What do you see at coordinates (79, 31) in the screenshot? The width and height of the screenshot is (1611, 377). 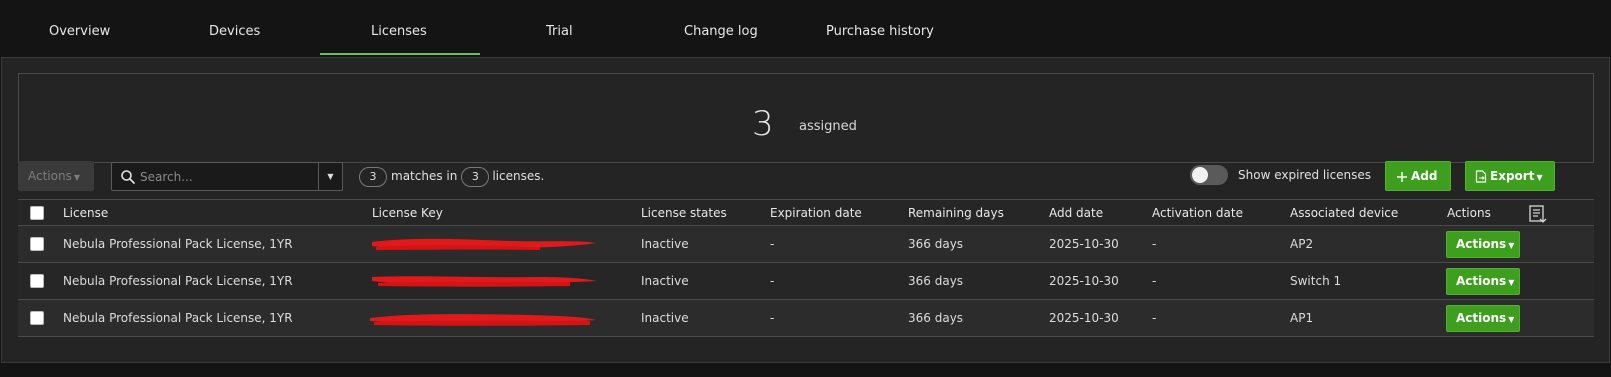 I see `tab-overview: Overview` at bounding box center [79, 31].